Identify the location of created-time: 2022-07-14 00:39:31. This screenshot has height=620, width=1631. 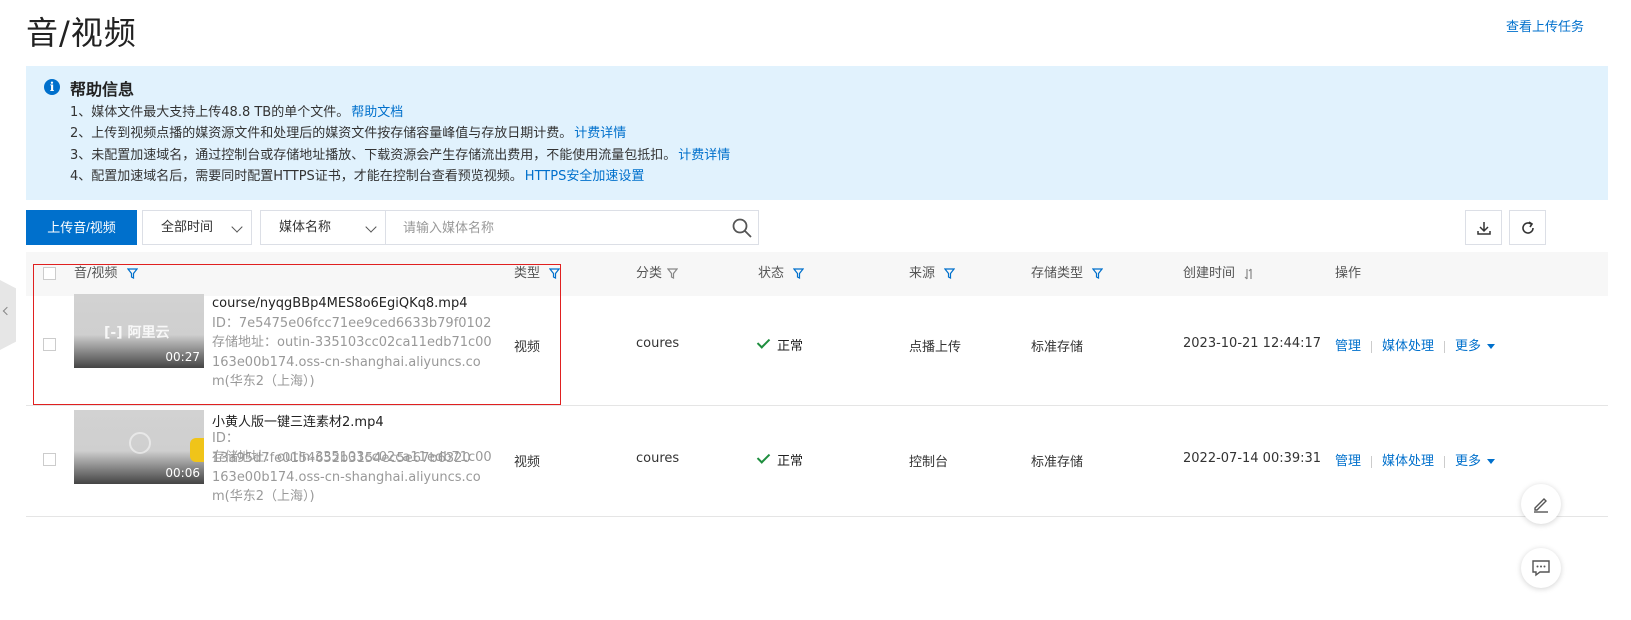
(1252, 458).